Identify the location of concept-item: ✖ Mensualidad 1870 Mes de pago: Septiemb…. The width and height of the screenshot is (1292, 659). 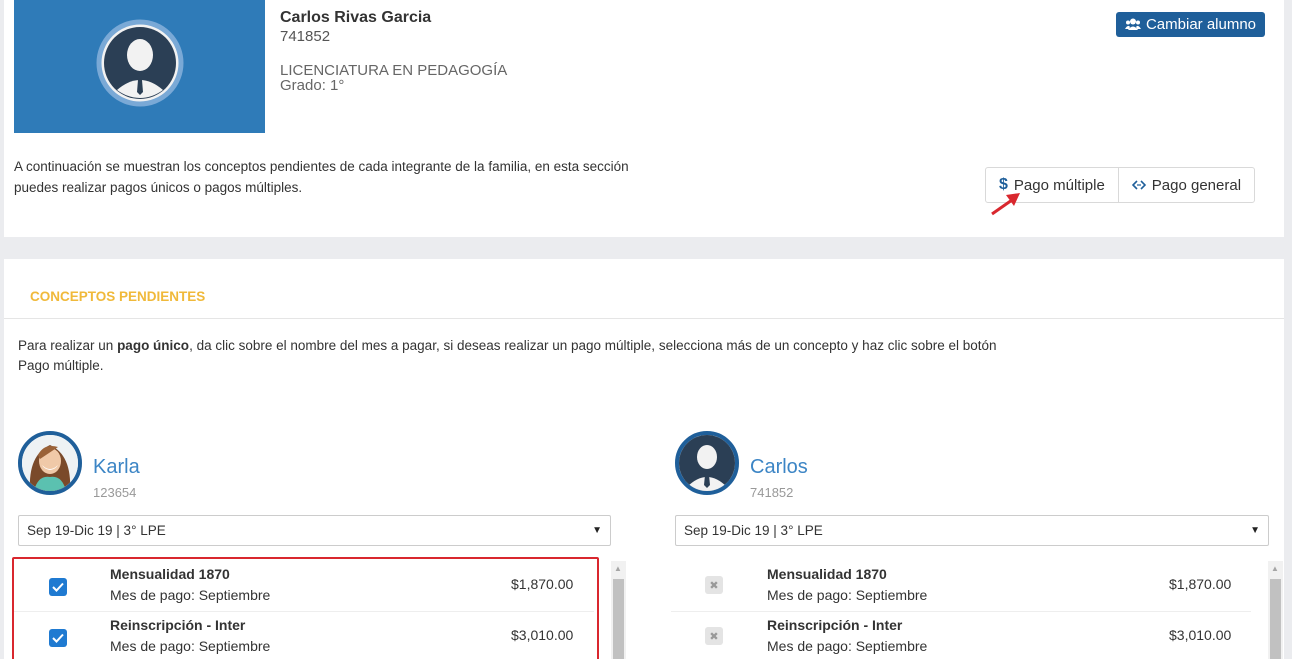
(961, 586).